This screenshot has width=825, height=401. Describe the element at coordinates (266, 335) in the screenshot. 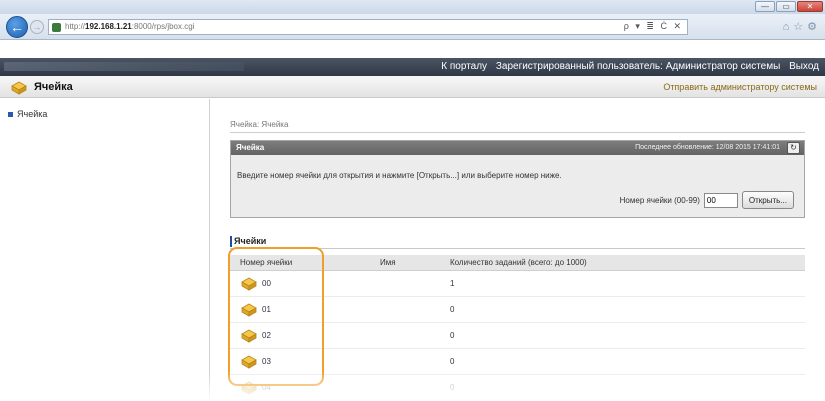

I see `box-number-link: 02` at that location.